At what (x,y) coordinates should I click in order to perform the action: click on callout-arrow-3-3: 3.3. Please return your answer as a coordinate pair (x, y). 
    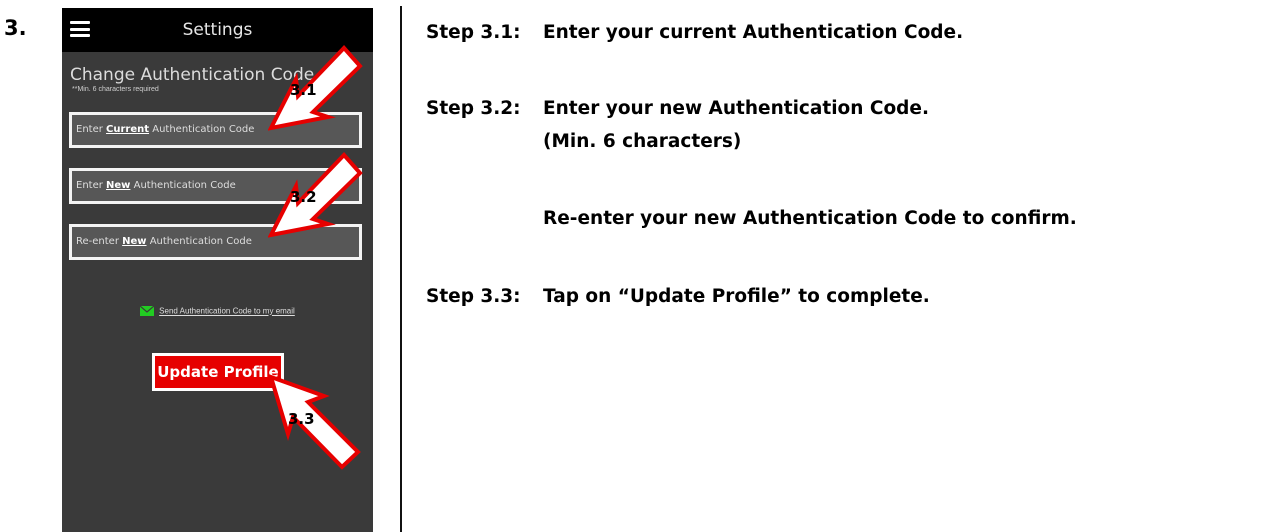
    Looking at the image, I should click on (315, 421).